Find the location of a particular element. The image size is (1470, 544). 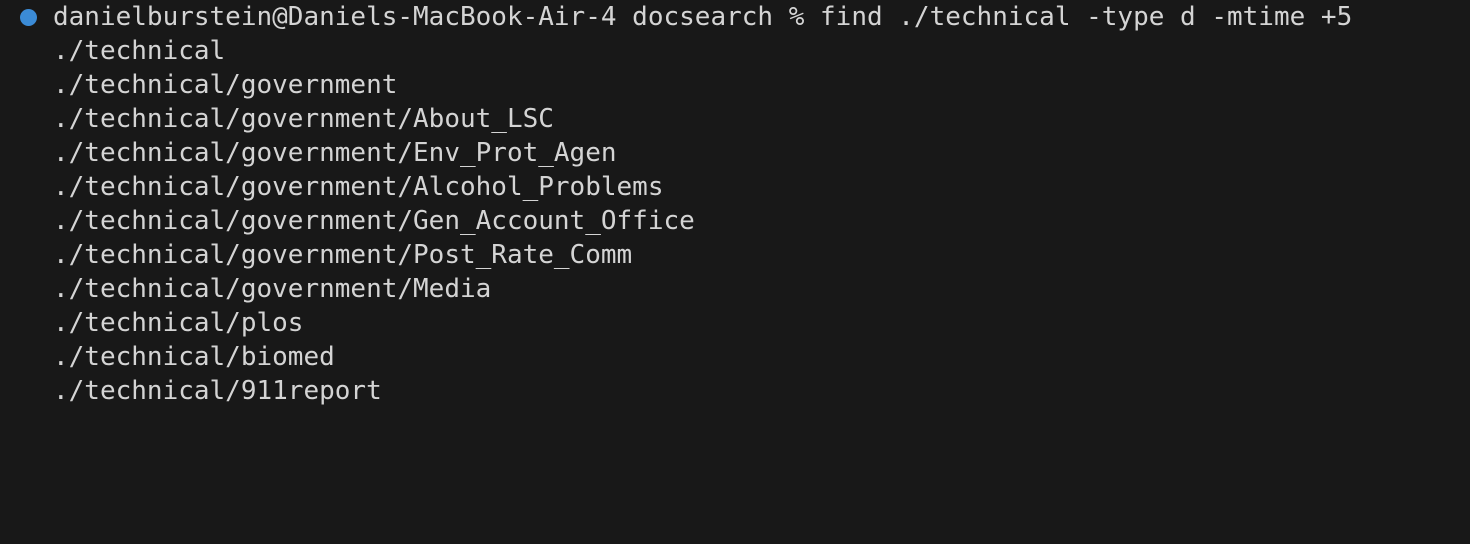

command-status-icon is located at coordinates (28, 17).